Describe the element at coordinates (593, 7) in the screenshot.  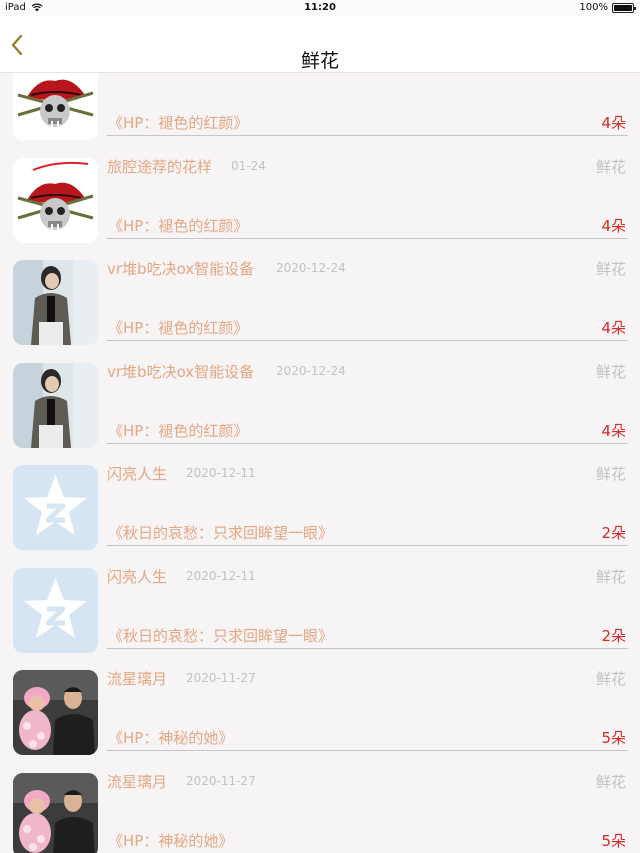
I see `battery-percent: 100%` at that location.